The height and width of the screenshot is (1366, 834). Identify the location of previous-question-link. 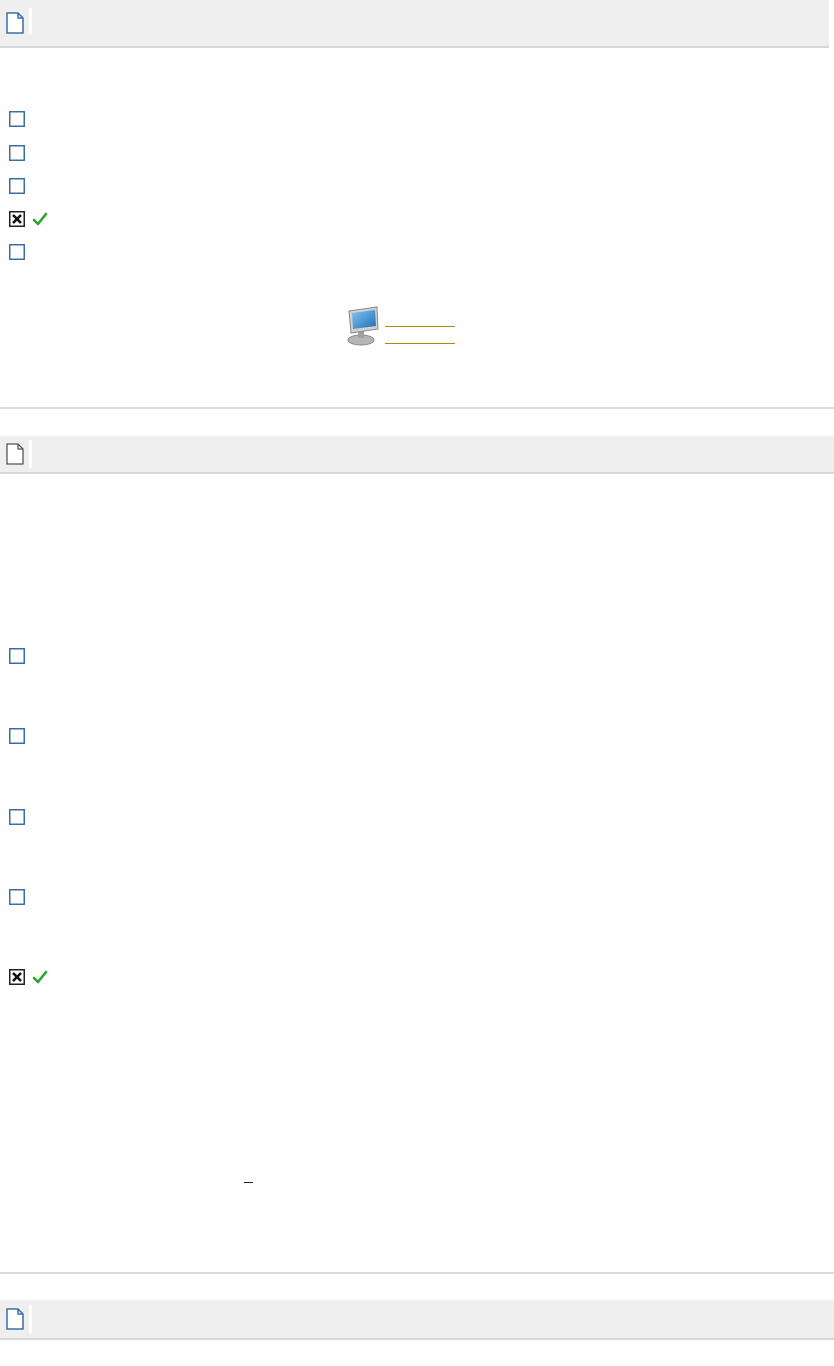
(420, 320).